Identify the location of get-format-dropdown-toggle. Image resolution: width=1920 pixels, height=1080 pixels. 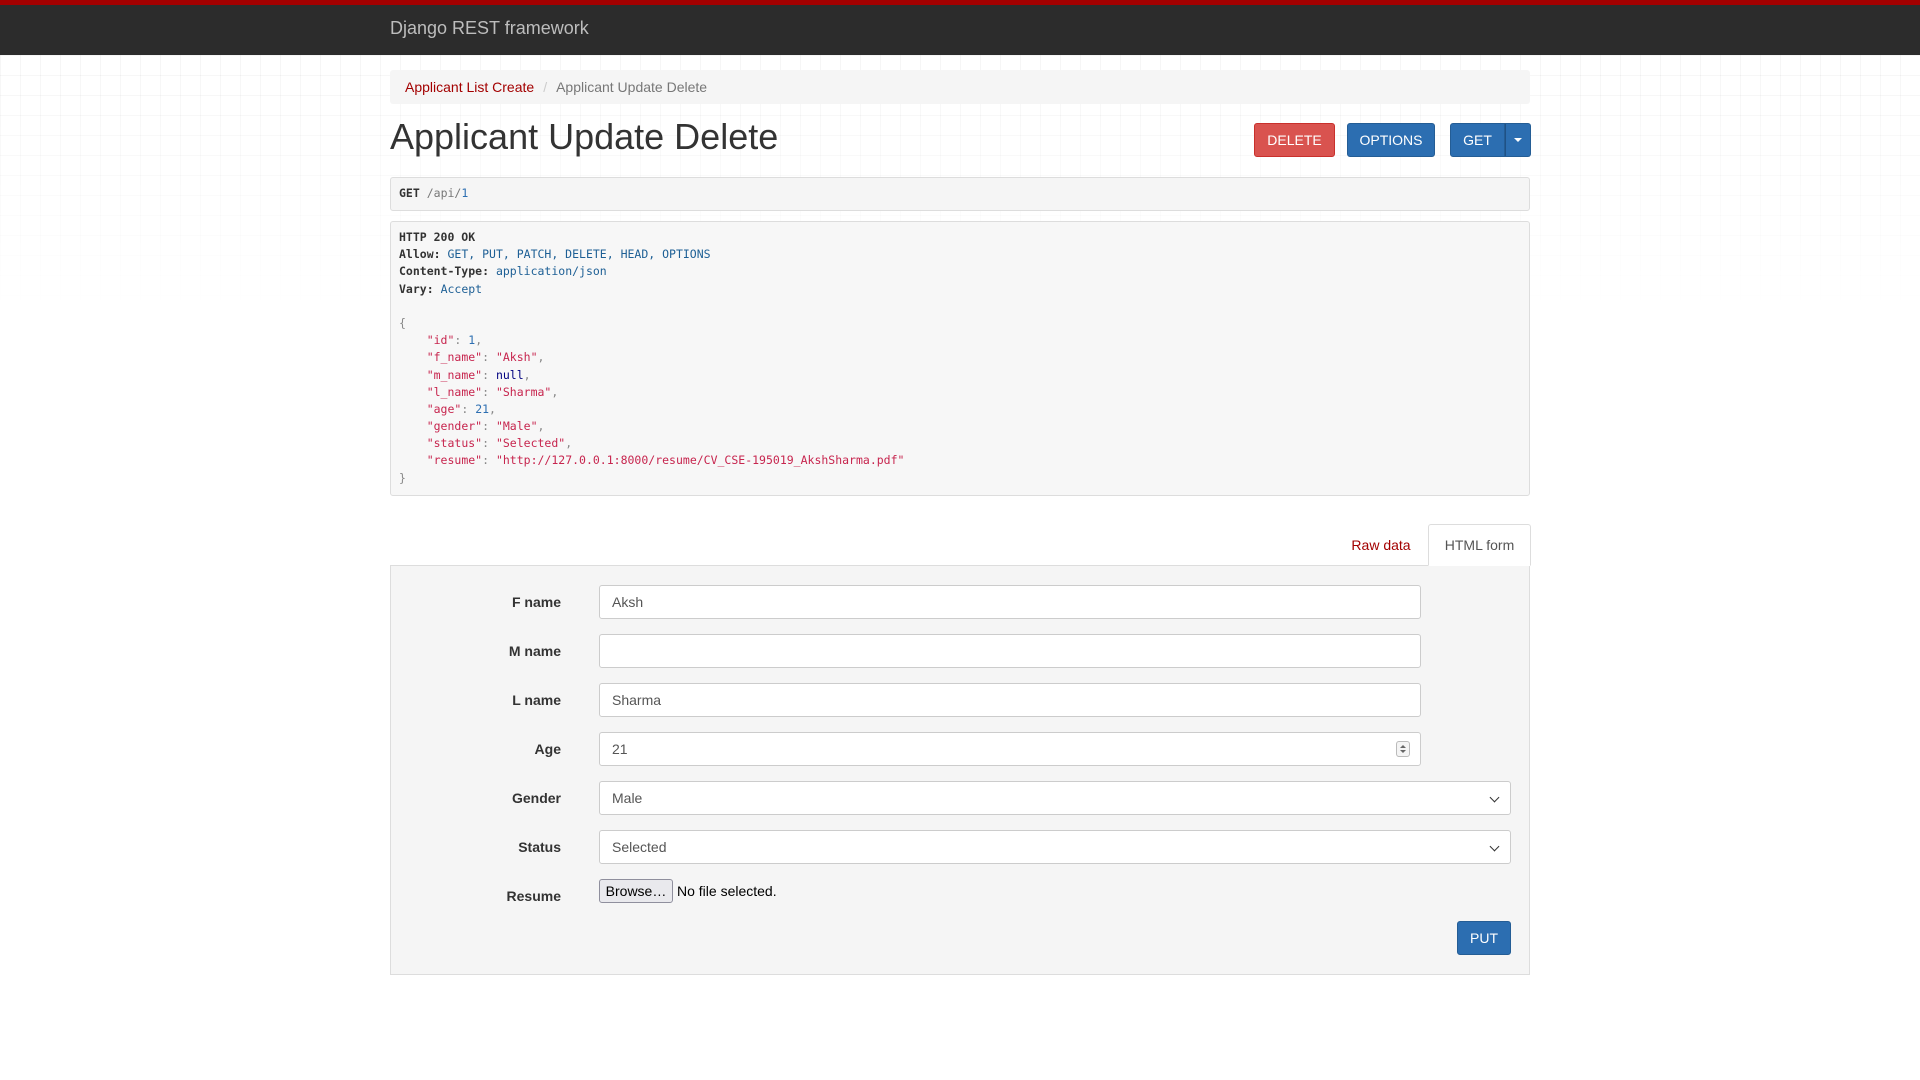
(1518, 140).